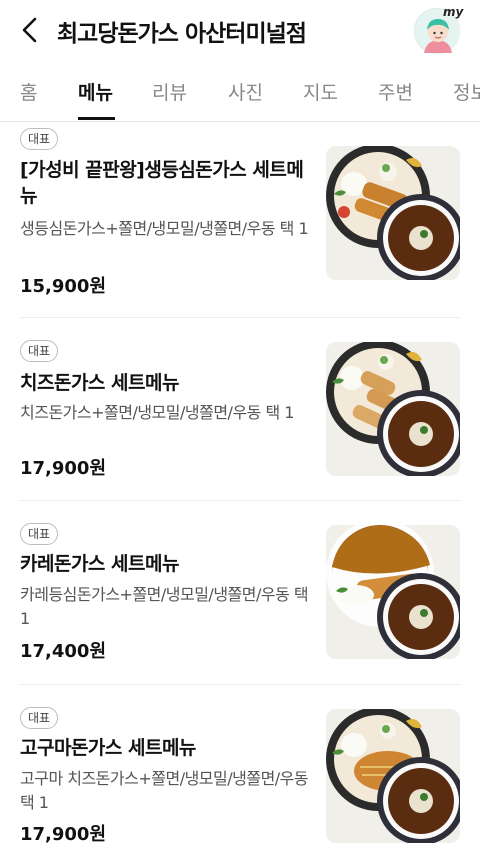 The height and width of the screenshot is (855, 480). Describe the element at coordinates (164, 790) in the screenshot. I see `menu-item-description: 고구마 치즈돈가스+쫄면/냉모밀/냉쫄면/우동 택 1` at that location.